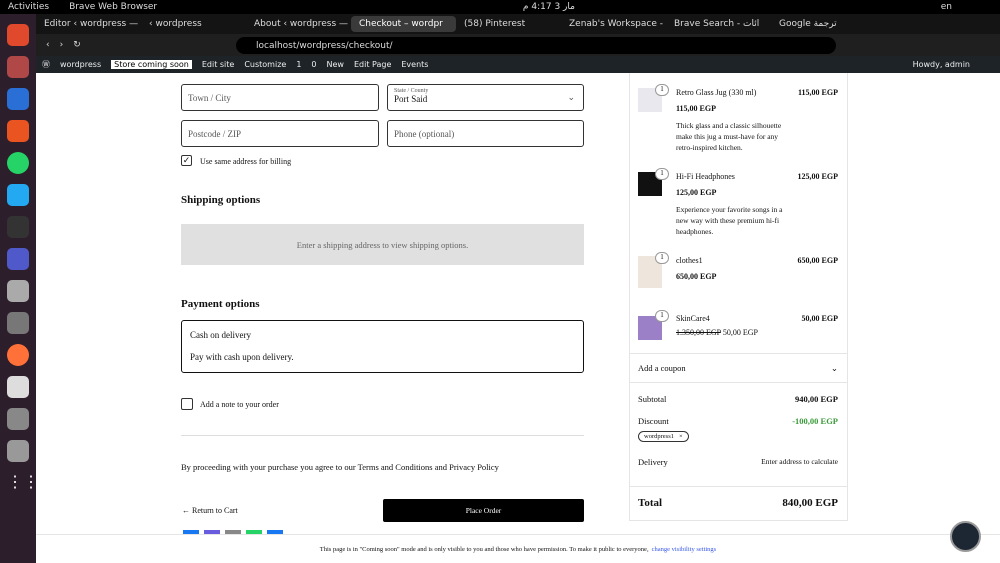 The height and width of the screenshot is (563, 1000). I want to click on item-total: 50,00 EGP, so click(819, 318).